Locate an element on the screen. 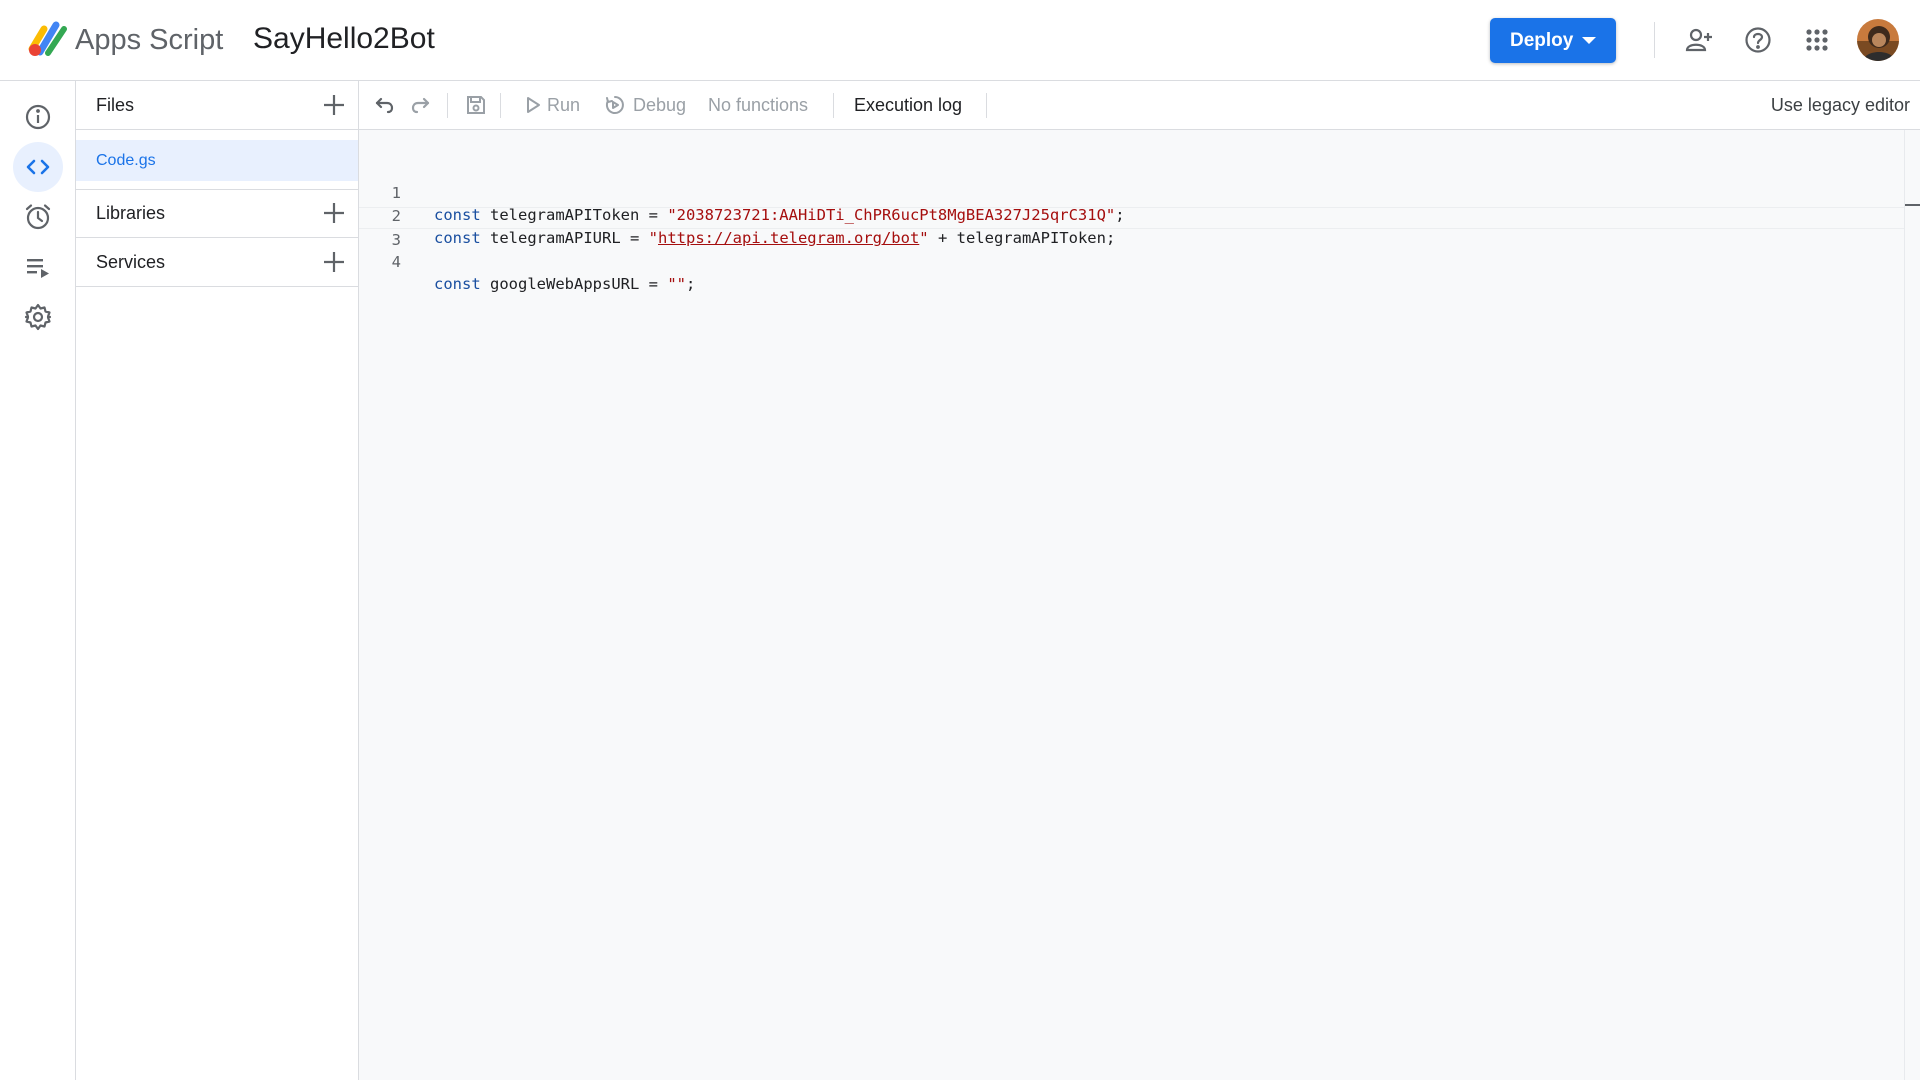  punctuation: ; is located at coordinates (690, 284).